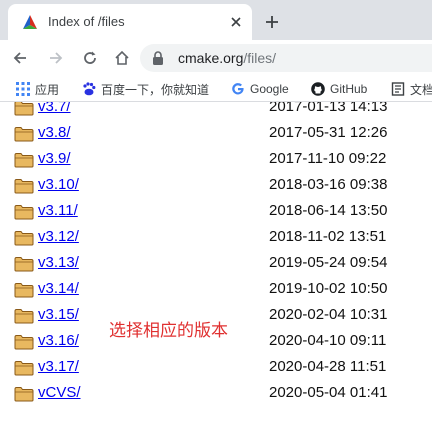 The image size is (432, 423). What do you see at coordinates (58, 262) in the screenshot?
I see `directory-link: v3.13/` at bounding box center [58, 262].